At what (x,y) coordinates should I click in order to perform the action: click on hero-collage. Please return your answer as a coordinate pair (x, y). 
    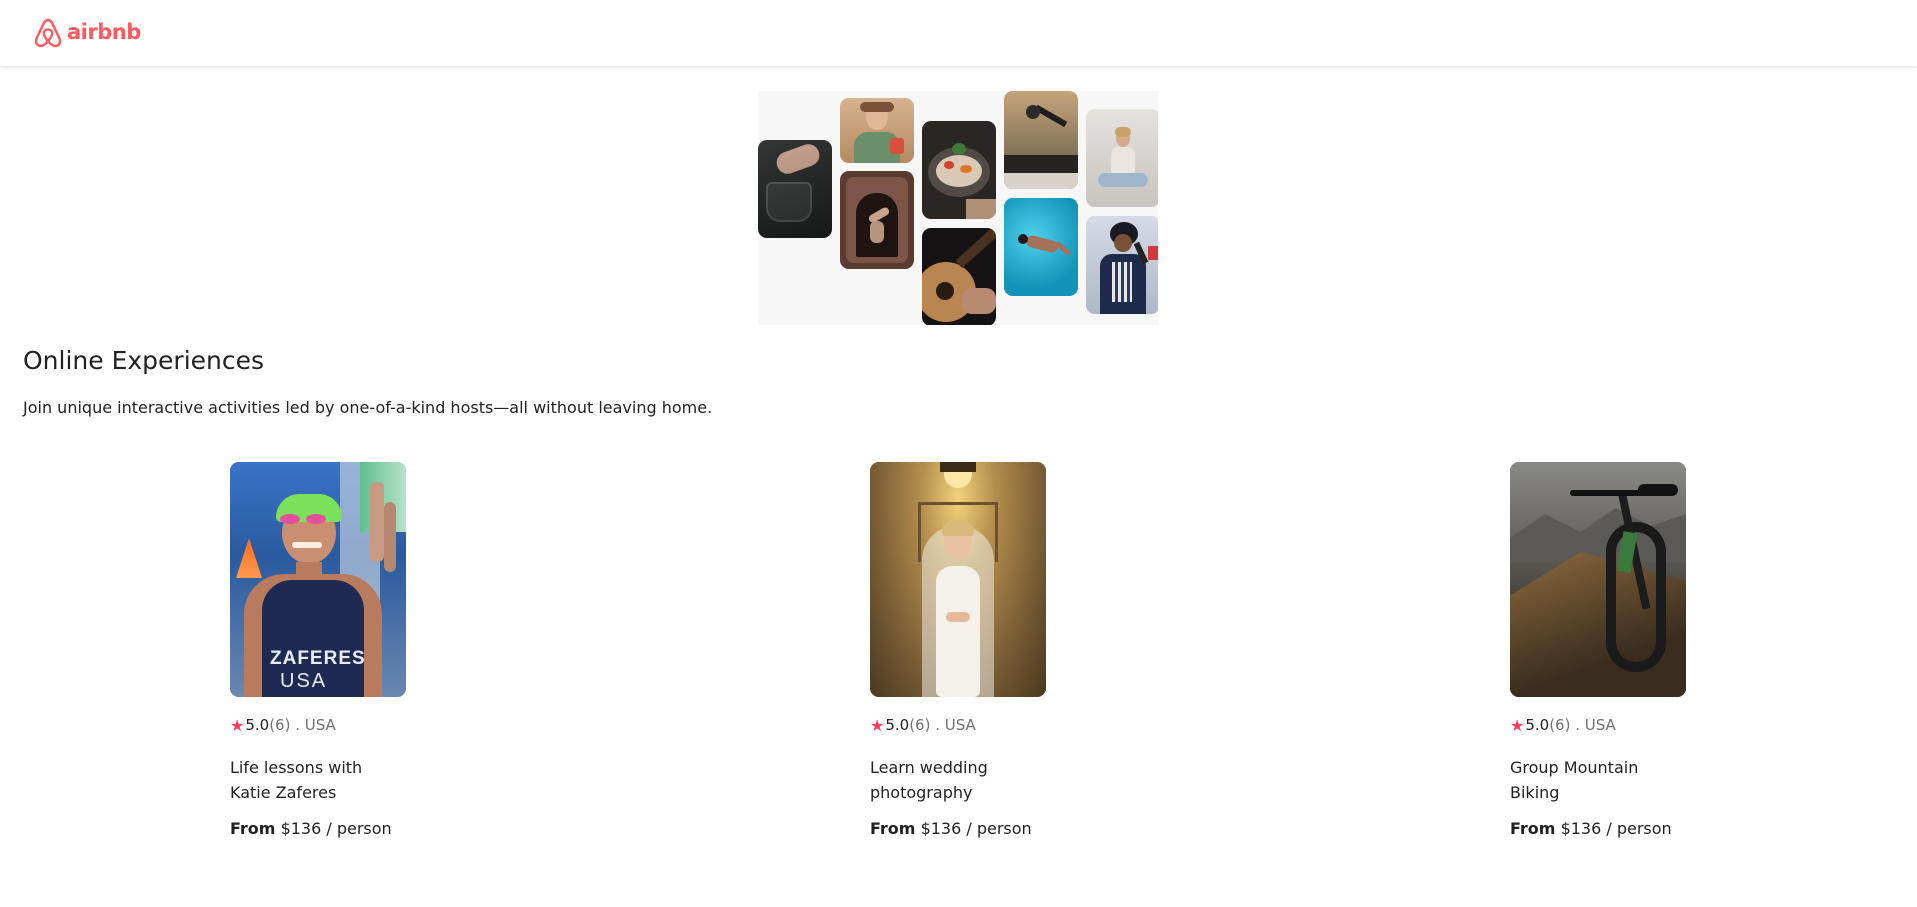
    Looking at the image, I should click on (958, 208).